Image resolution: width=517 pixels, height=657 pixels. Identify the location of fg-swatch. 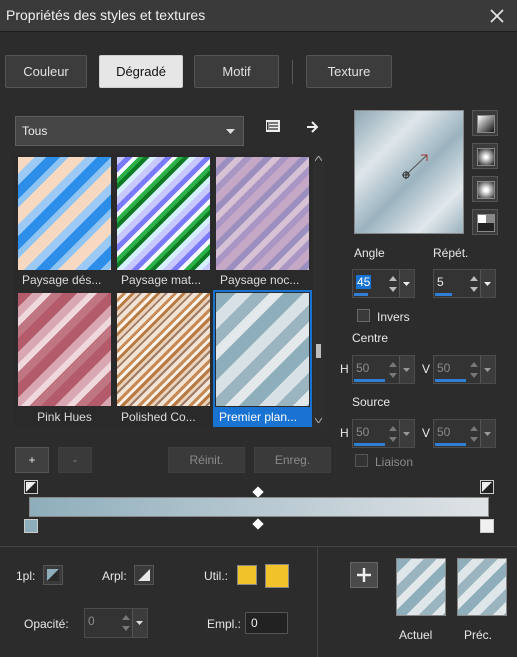
(53, 575).